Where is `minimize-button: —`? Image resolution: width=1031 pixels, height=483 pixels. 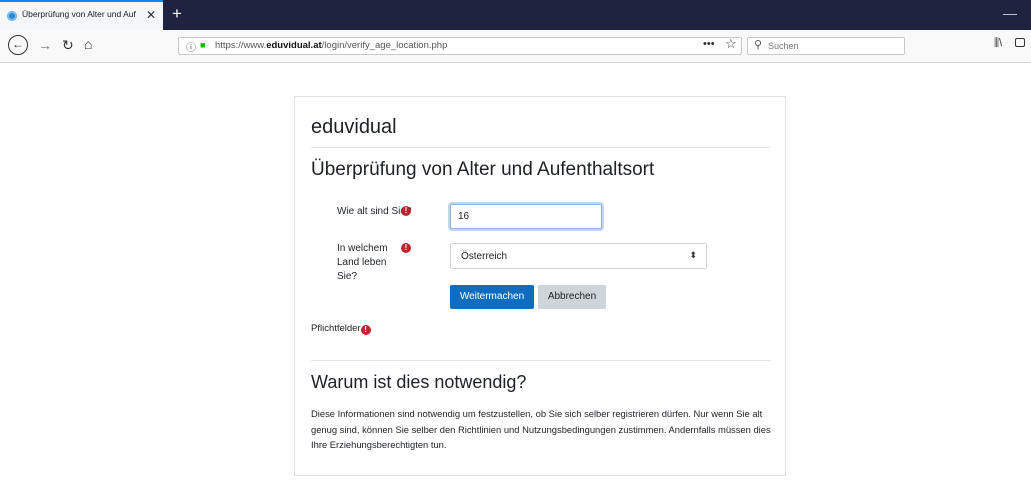
minimize-button: — is located at coordinates (1010, 13).